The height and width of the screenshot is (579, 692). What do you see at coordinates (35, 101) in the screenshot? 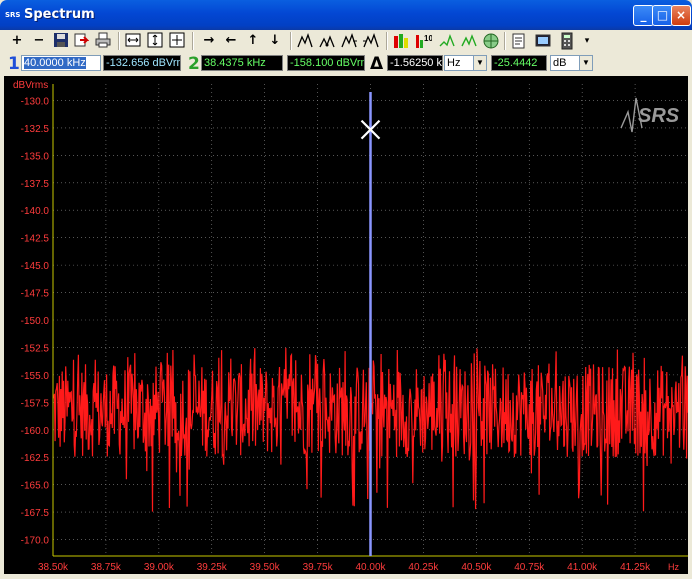
I see `y-tick-label: -130.0` at bounding box center [35, 101].